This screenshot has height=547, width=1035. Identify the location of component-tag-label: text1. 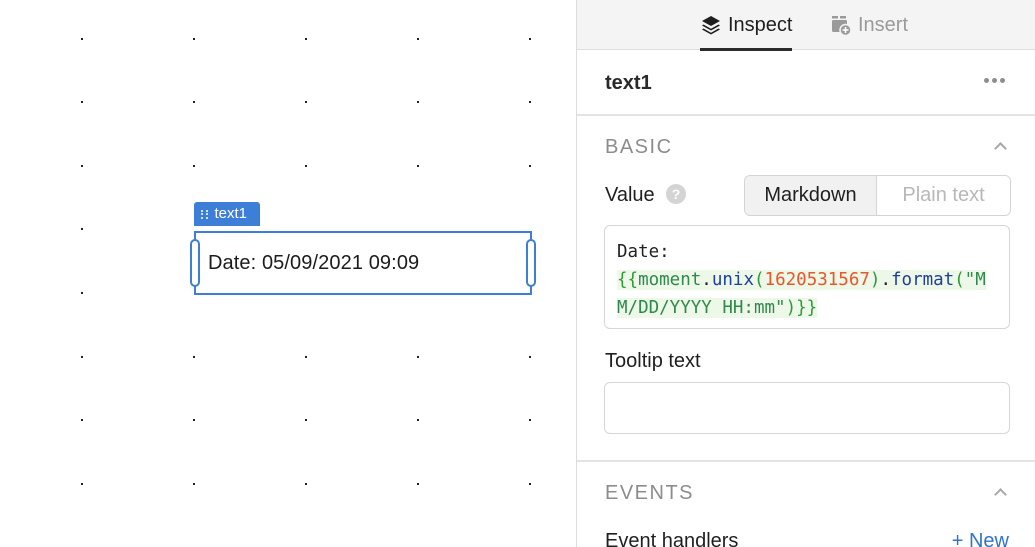
(231, 213).